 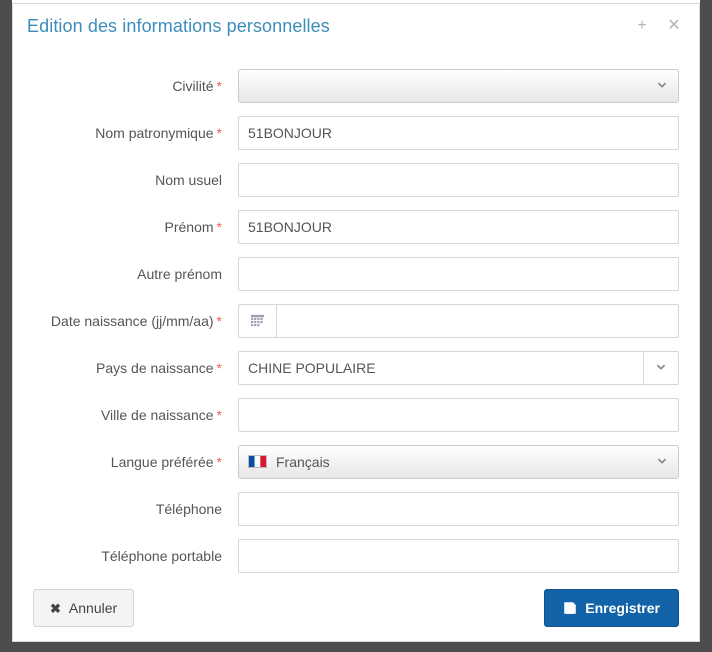 I want to click on control-wrap-date-naissance, so click(x=458, y=320).